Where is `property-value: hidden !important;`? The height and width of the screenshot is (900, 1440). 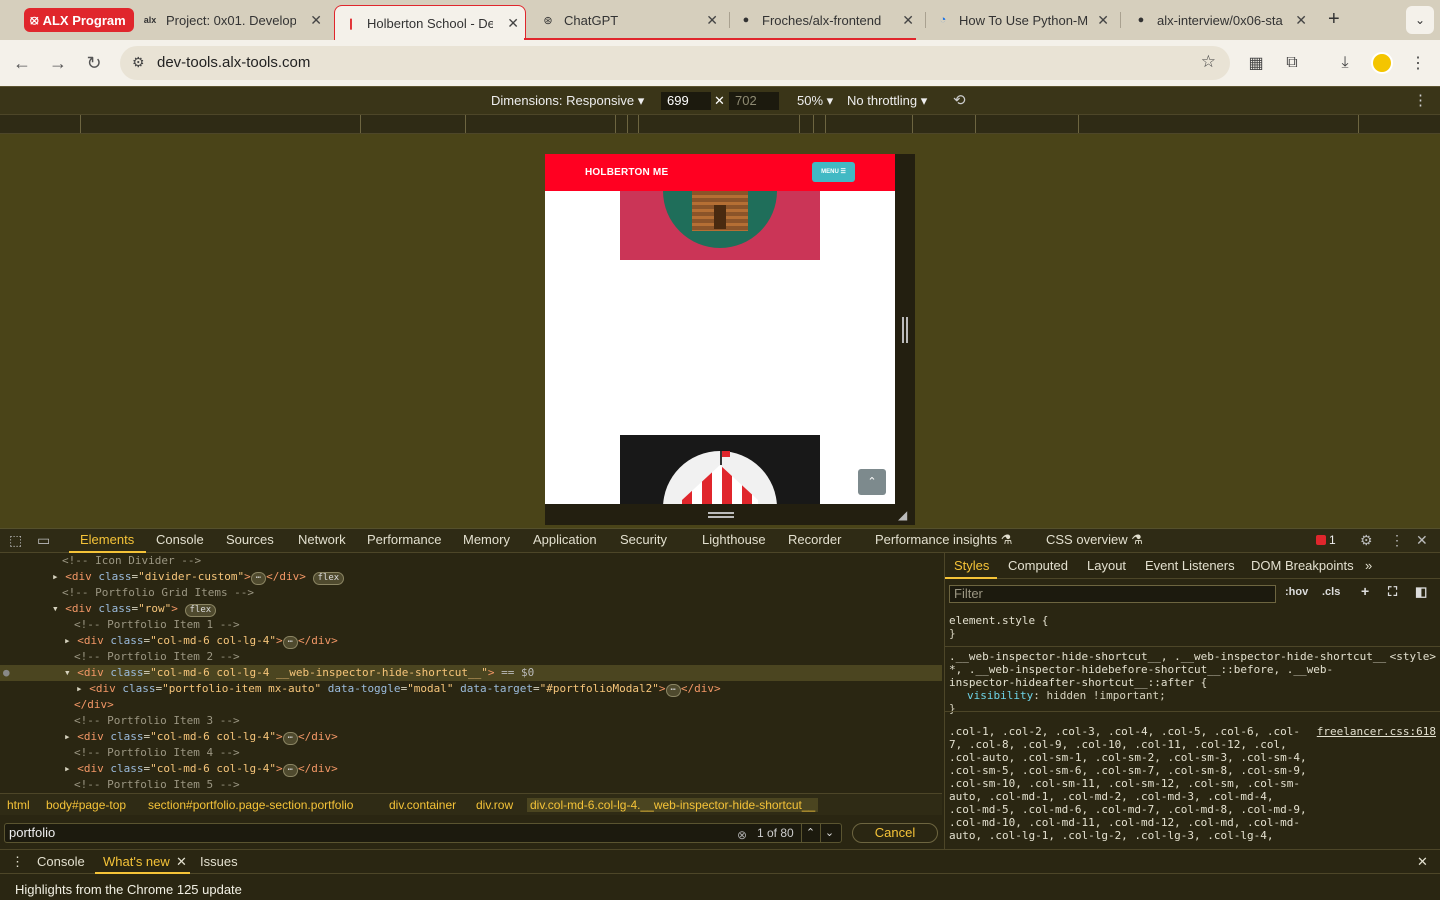
property-value: hidden !important; is located at coordinates (1105, 695).